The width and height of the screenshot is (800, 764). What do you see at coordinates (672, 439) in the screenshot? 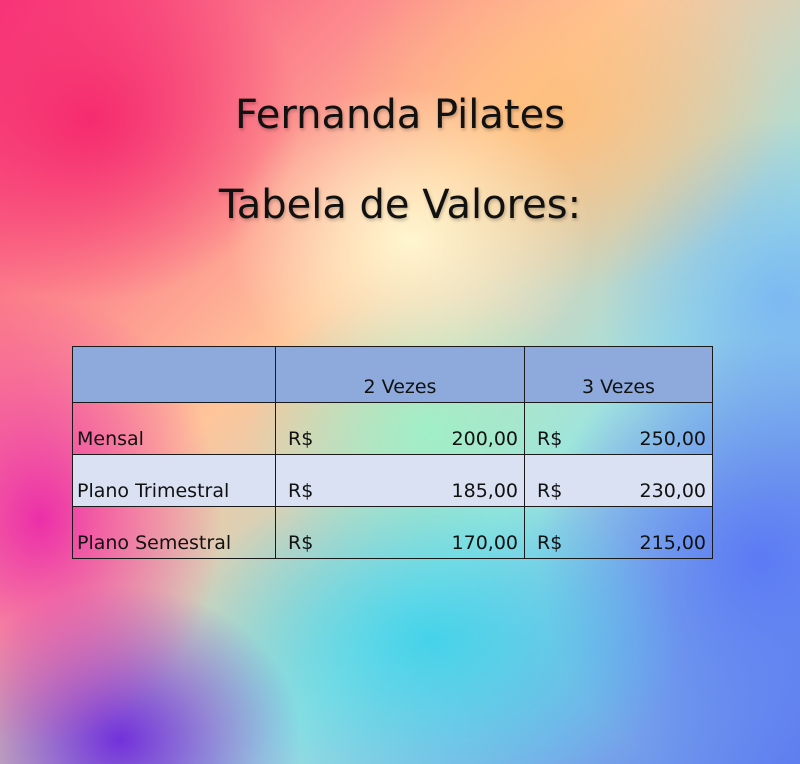
I see `price-value: 250,00` at bounding box center [672, 439].